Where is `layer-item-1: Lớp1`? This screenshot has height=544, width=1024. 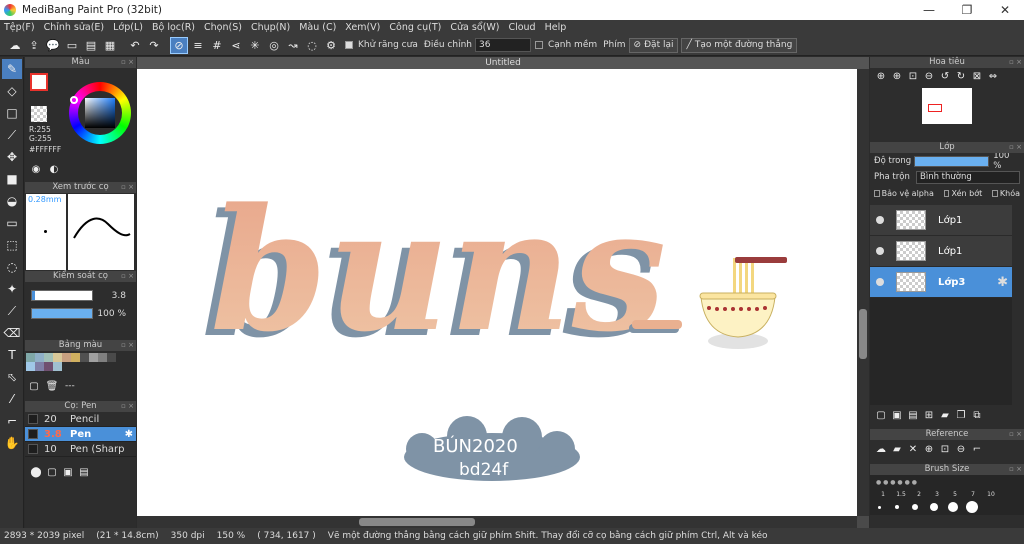
layer-item-1: Lớp1 is located at coordinates (941, 220).